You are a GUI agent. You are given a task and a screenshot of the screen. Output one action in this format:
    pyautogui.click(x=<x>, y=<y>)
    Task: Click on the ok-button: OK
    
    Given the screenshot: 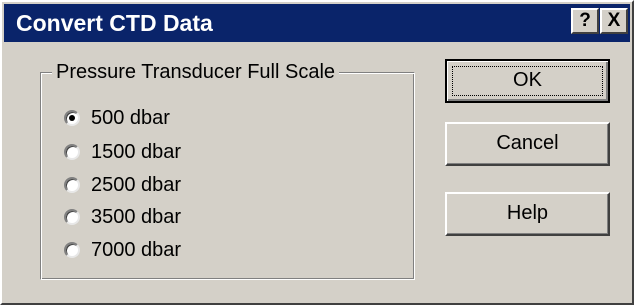 What is the action you would take?
    pyautogui.click(x=527, y=81)
    